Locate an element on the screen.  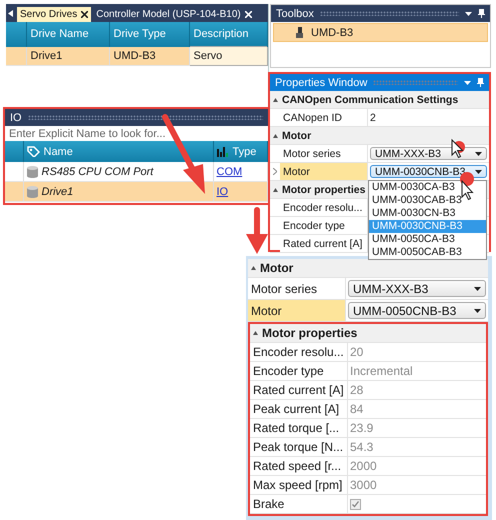
row-header-corner is located at coordinates (16, 34).